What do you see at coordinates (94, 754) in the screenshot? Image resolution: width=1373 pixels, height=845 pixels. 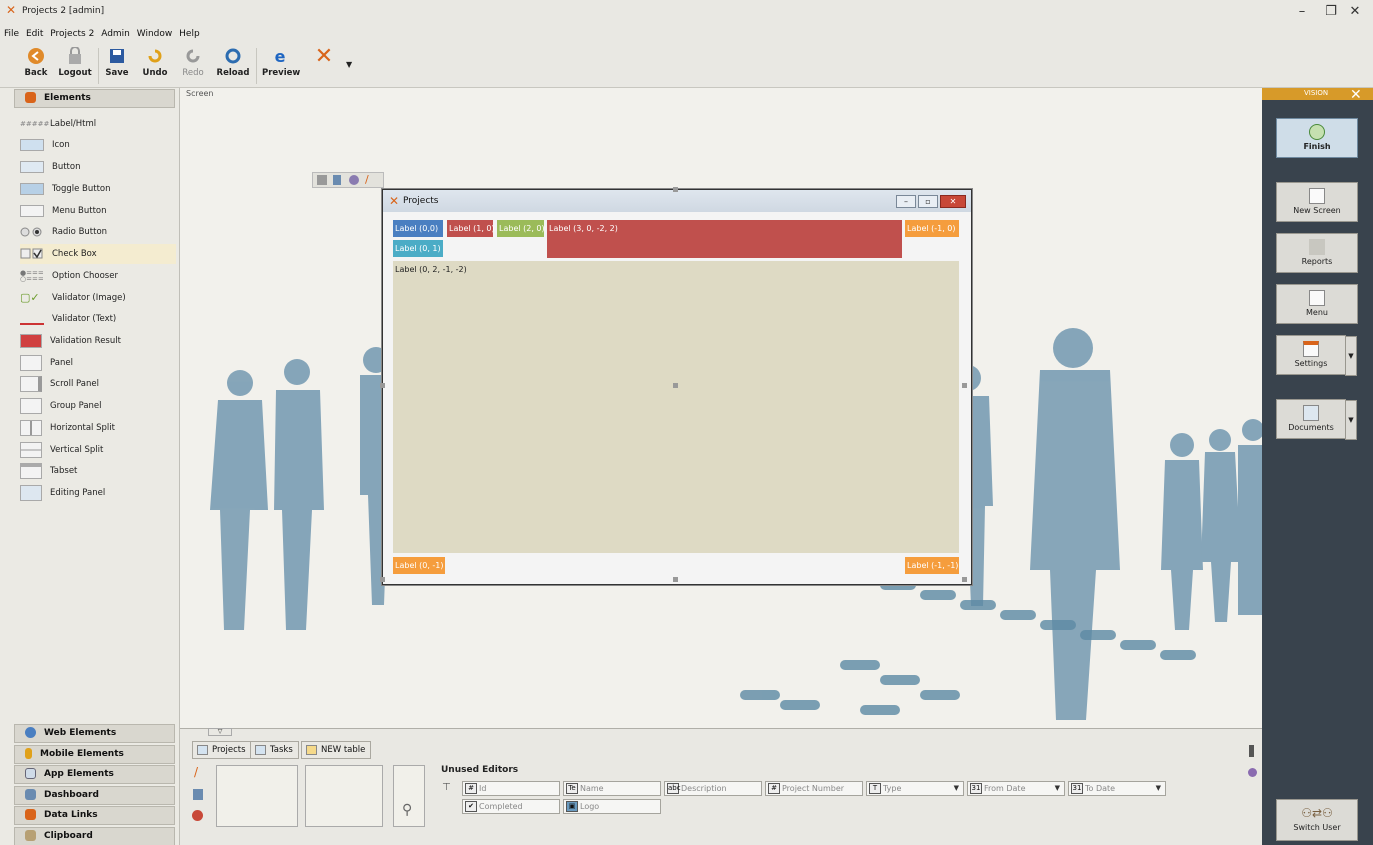 I see `mobile-elements-header: Mobile Elements` at bounding box center [94, 754].